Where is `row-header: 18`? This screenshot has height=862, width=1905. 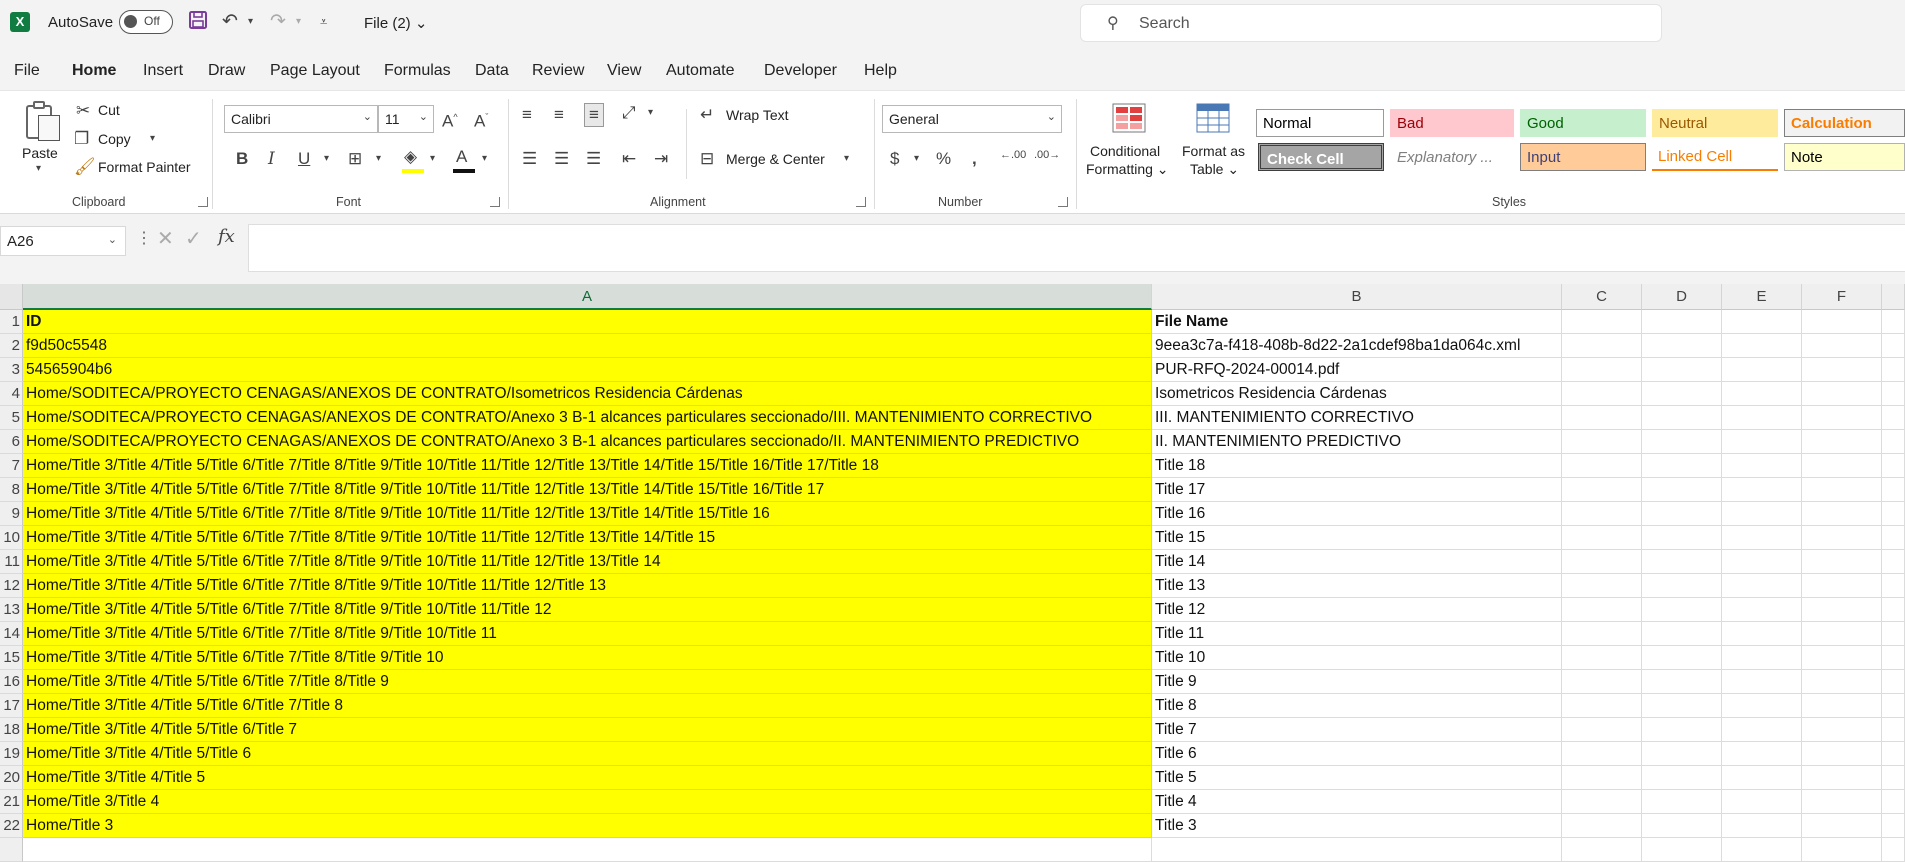
row-header: 18 is located at coordinates (11, 730).